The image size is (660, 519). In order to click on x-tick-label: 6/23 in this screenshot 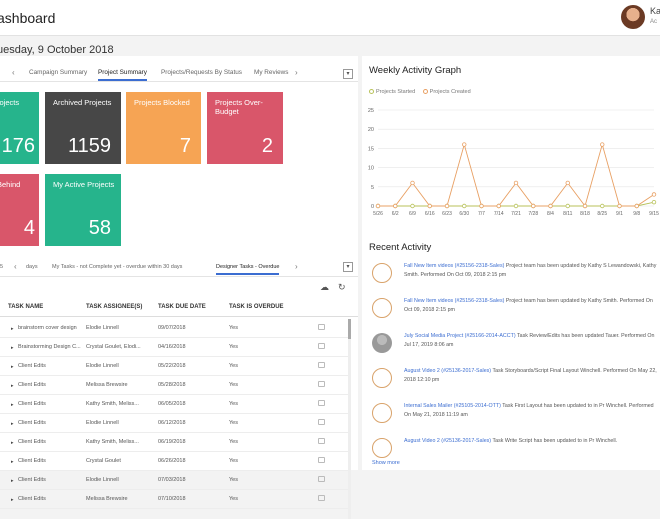, I will do `click(447, 214)`.